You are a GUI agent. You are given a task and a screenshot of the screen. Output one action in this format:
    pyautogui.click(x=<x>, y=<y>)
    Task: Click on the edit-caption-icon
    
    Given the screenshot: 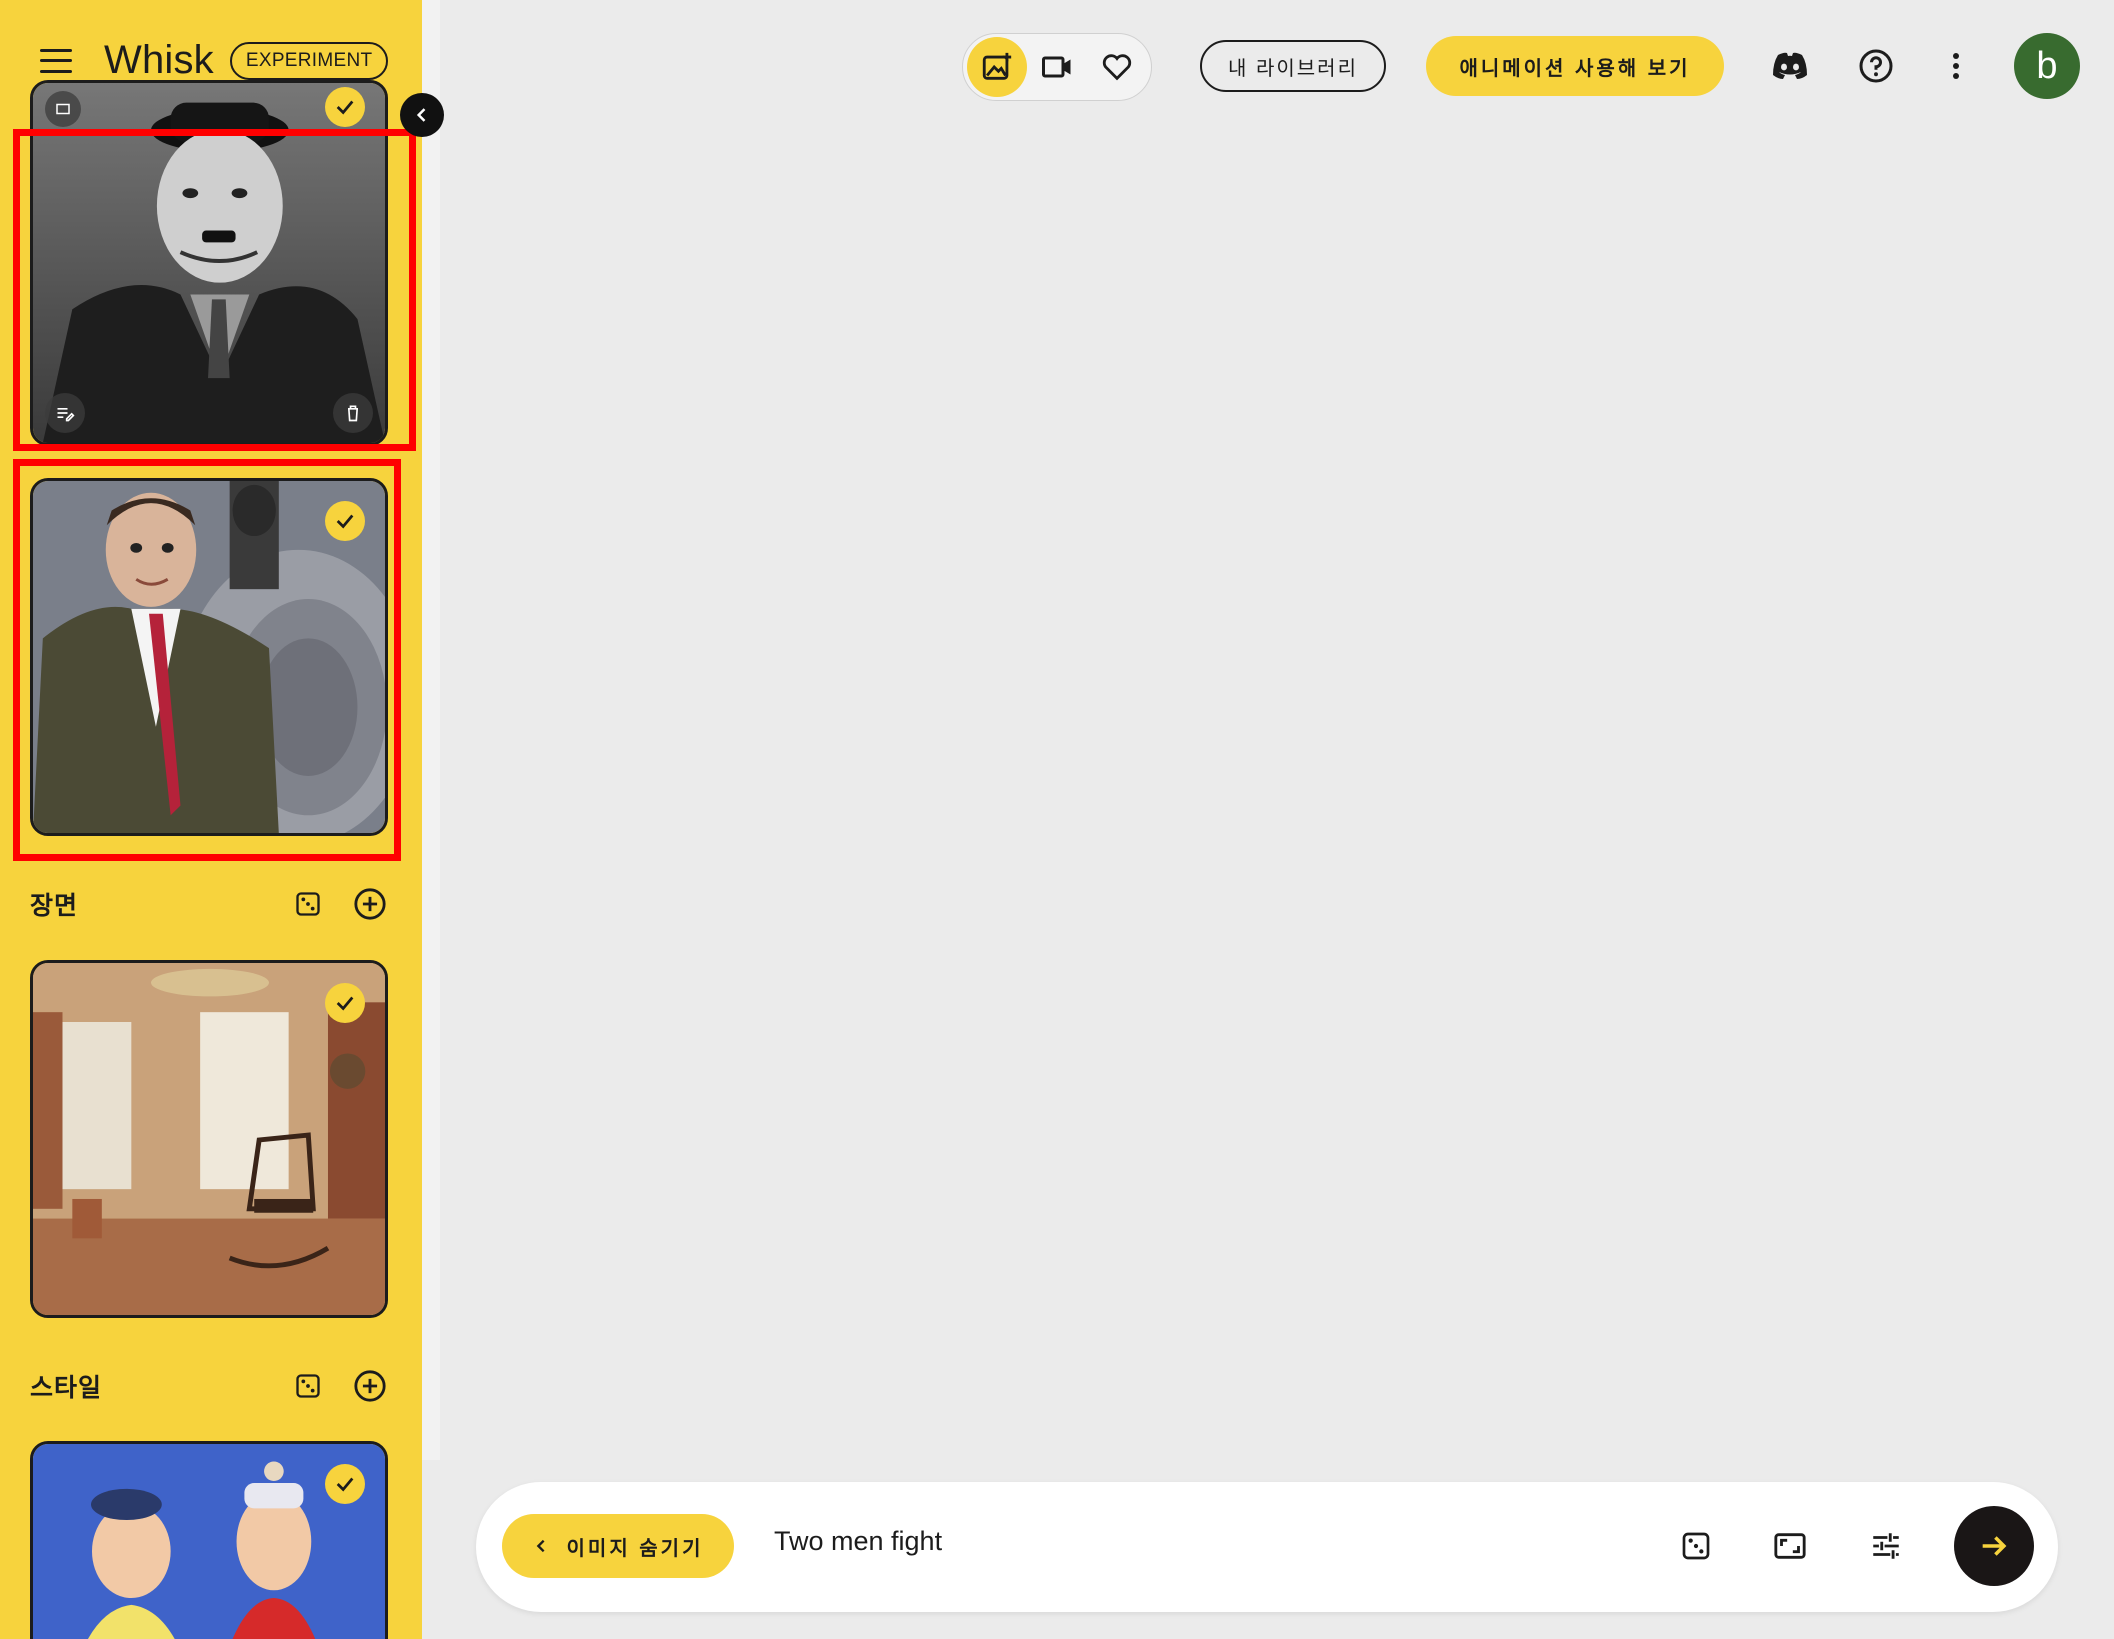 What is the action you would take?
    pyautogui.click(x=65, y=413)
    